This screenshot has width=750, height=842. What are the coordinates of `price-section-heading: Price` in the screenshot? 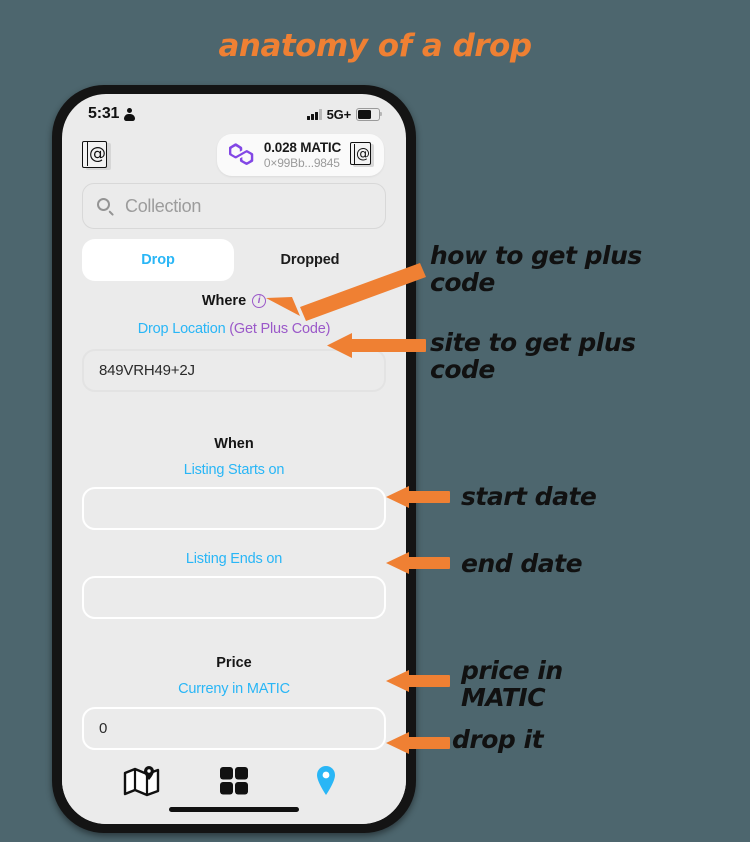 It's located at (234, 663).